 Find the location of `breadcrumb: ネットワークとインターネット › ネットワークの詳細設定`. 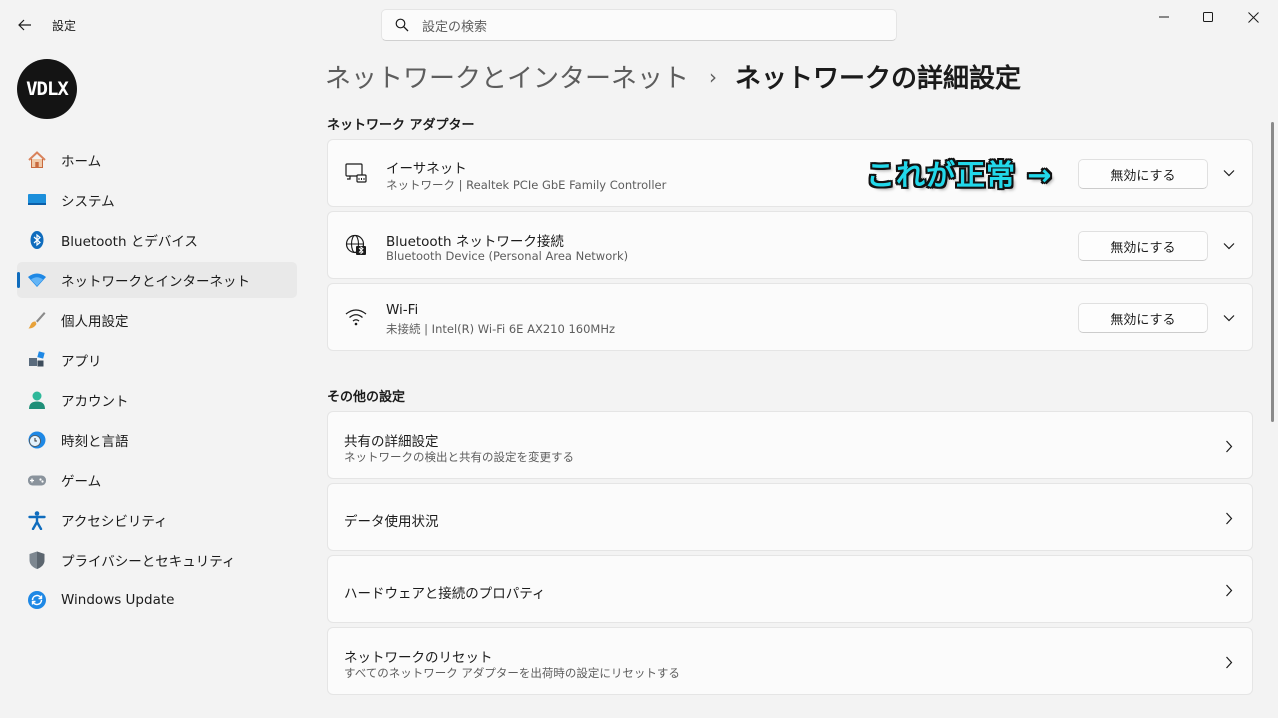

breadcrumb: ネットワークとインターネット › ネットワークの詳細設定 is located at coordinates (673, 76).